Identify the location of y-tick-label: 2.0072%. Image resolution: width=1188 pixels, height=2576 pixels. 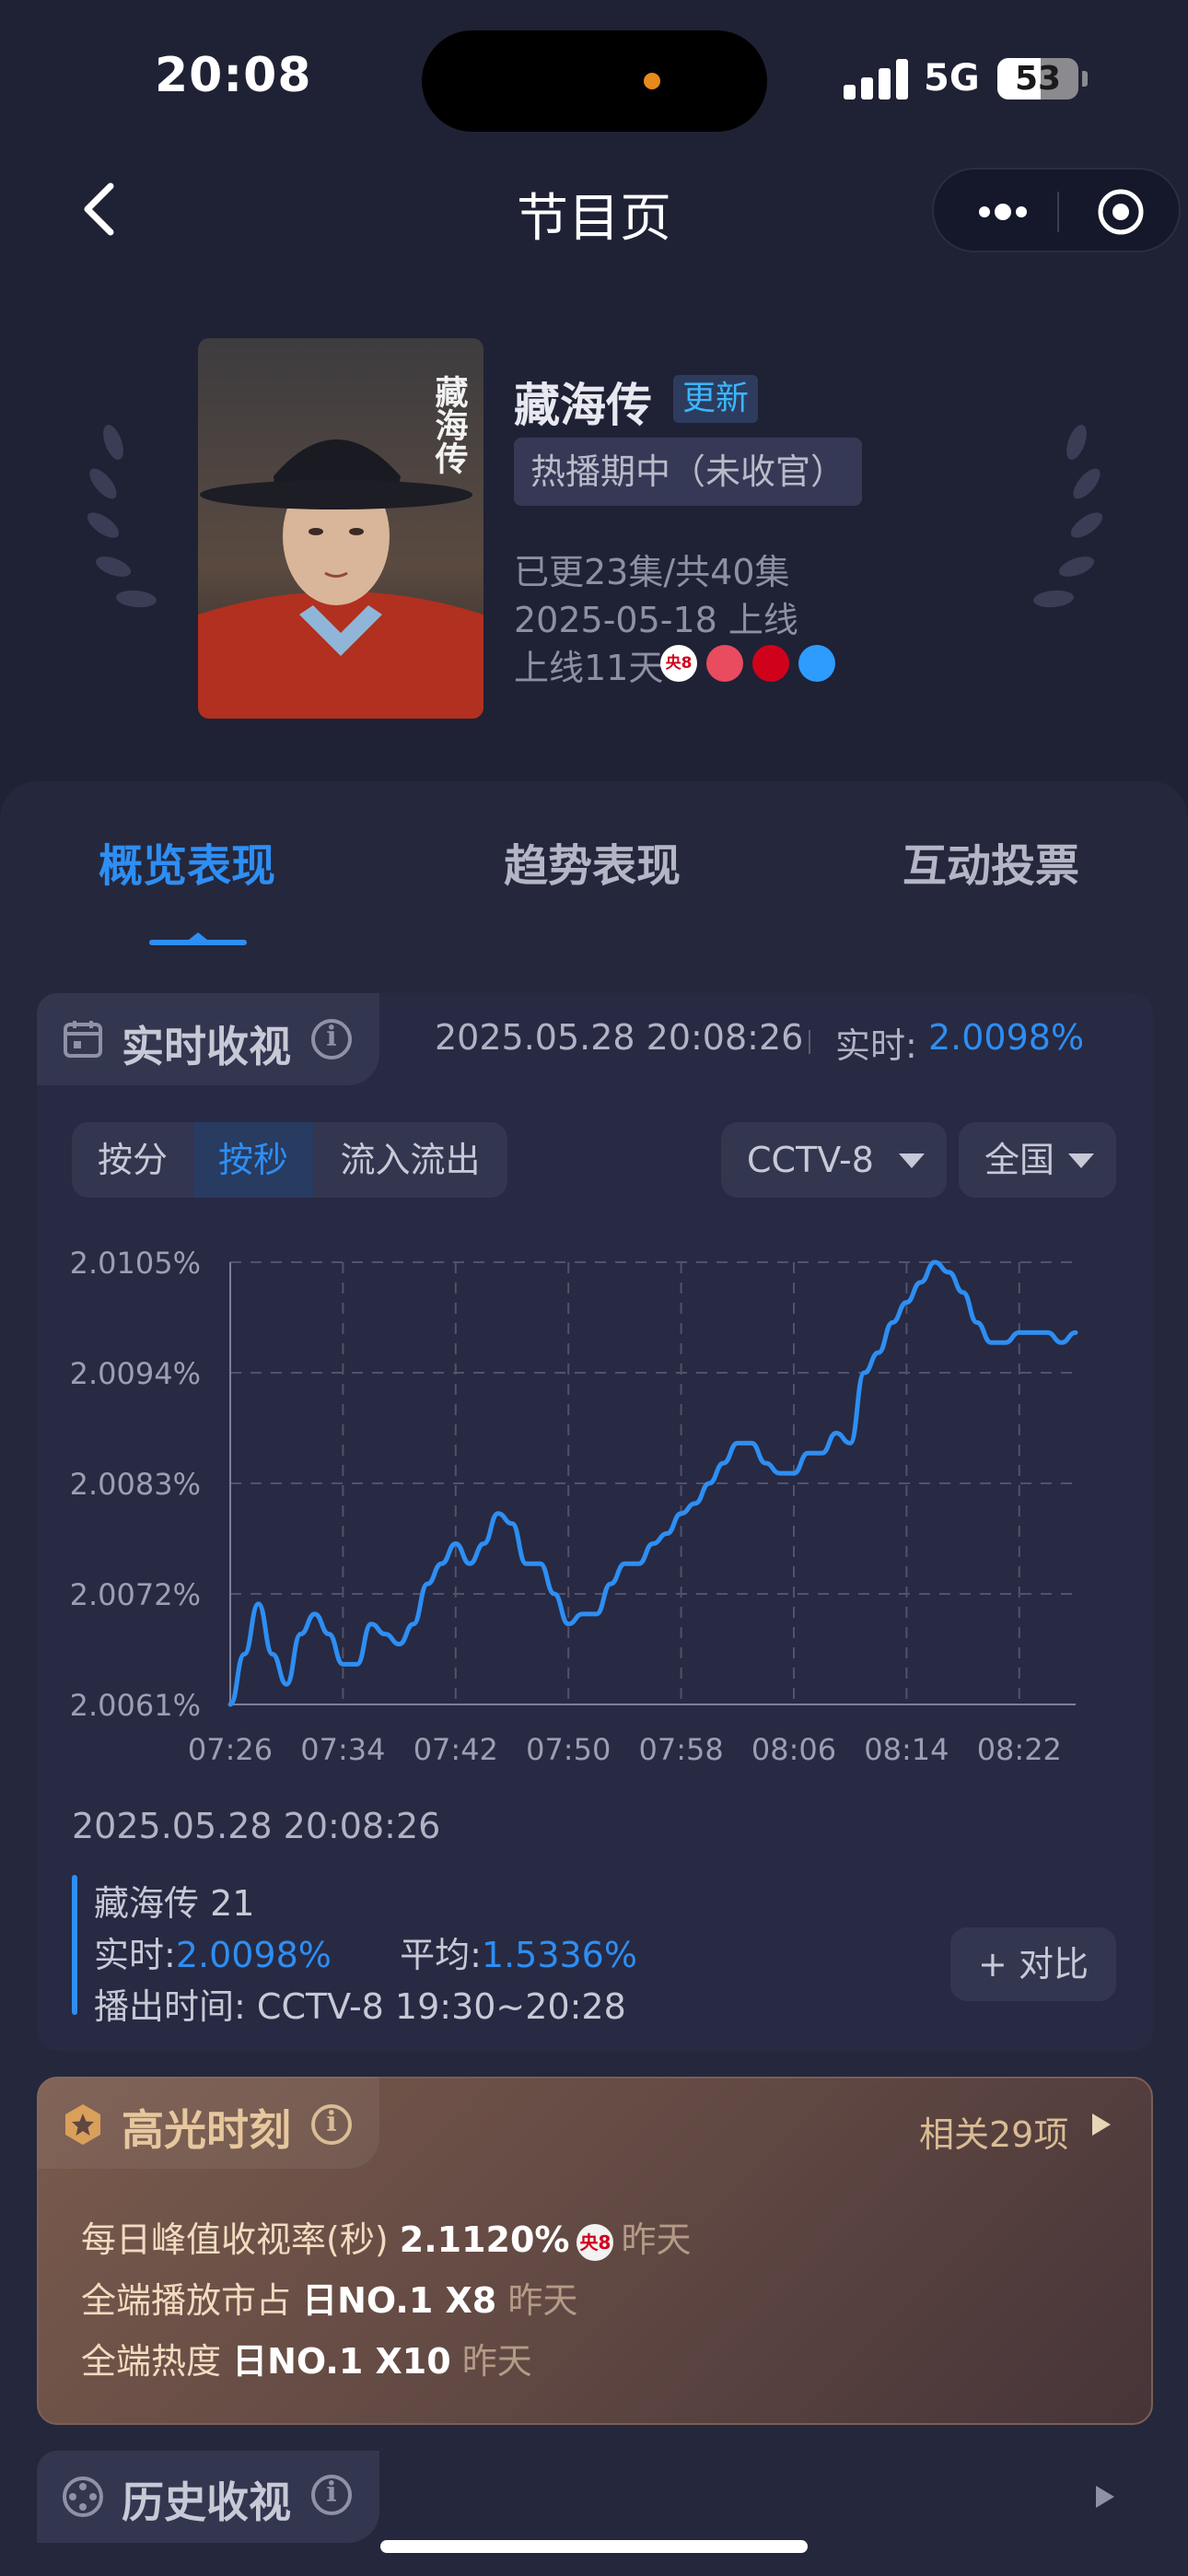
(135, 1594).